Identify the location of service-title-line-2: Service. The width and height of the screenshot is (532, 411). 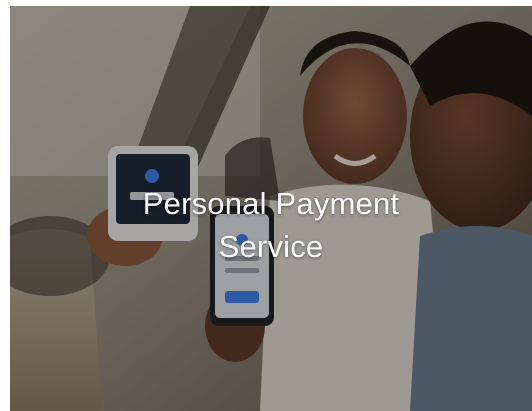
(271, 246).